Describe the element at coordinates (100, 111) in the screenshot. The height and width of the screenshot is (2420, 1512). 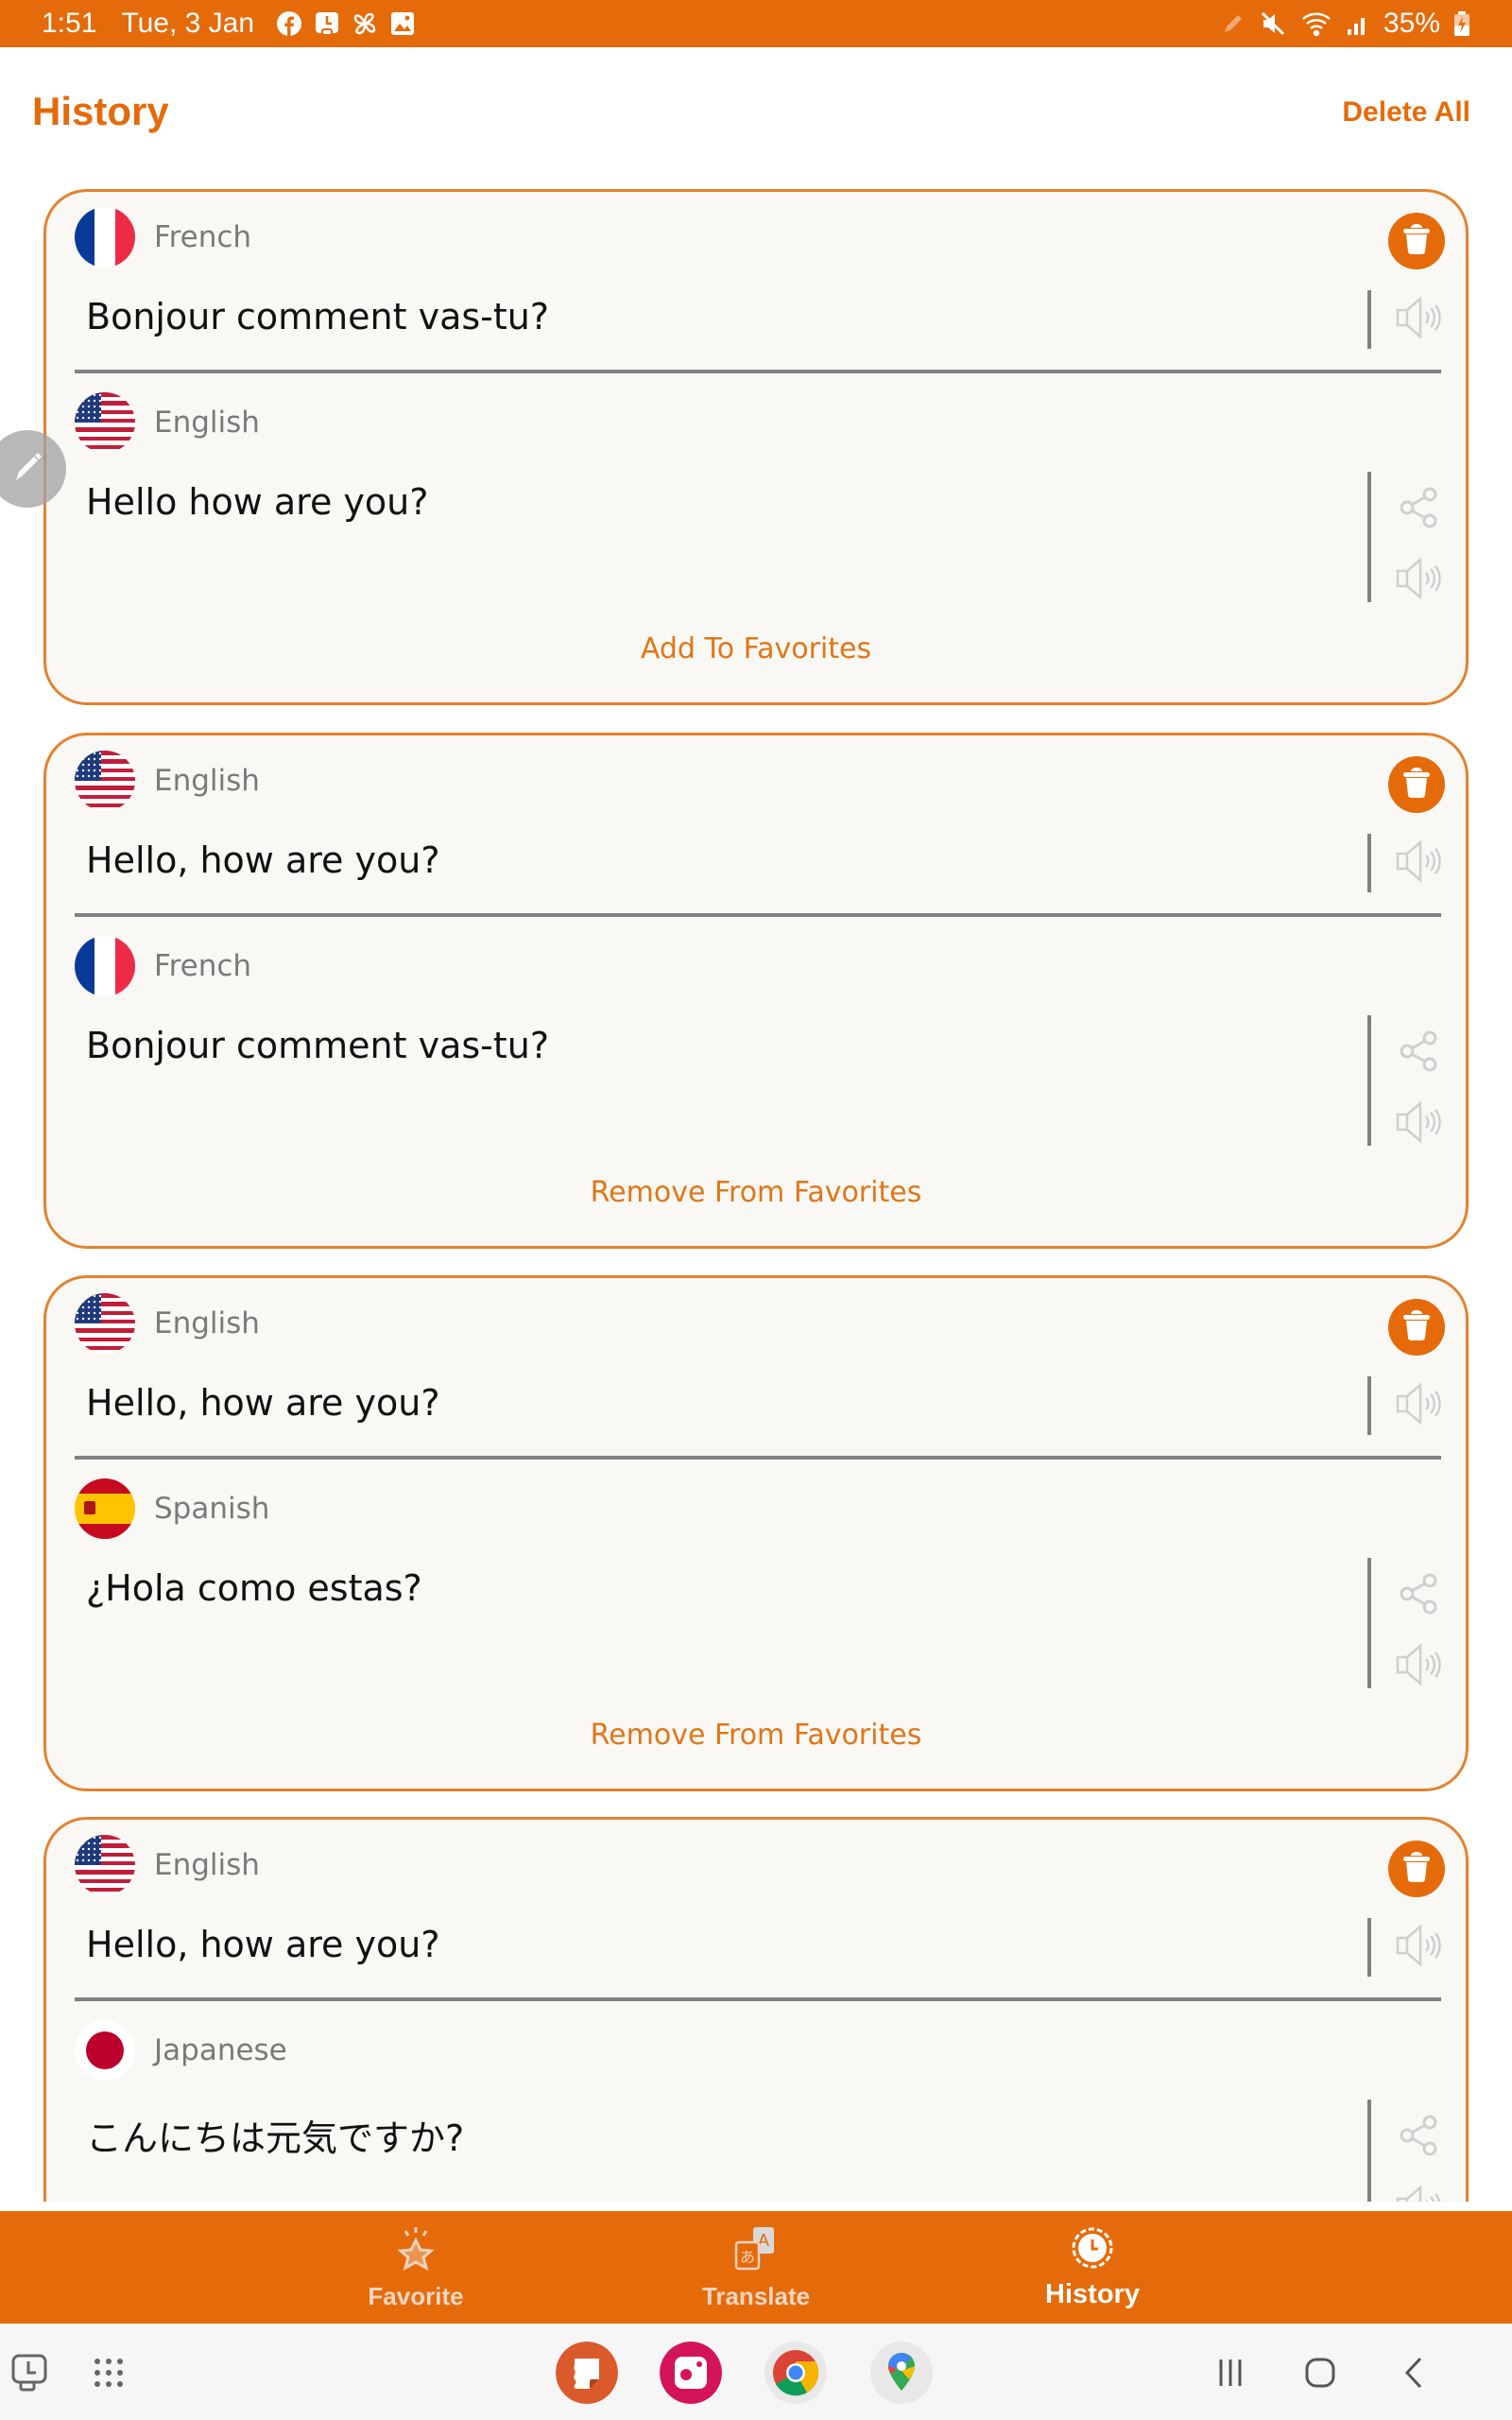
I see `page-title: History` at that location.